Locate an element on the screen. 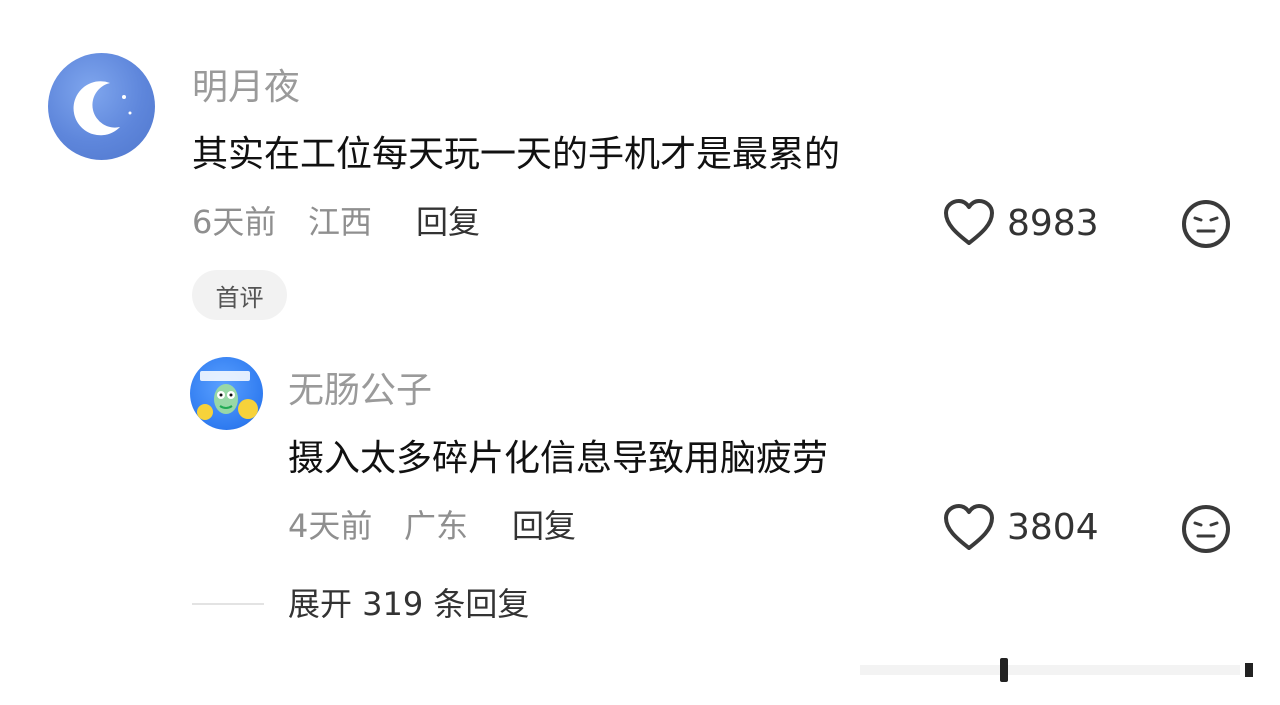  comment-time: 6天前 is located at coordinates (234, 222).